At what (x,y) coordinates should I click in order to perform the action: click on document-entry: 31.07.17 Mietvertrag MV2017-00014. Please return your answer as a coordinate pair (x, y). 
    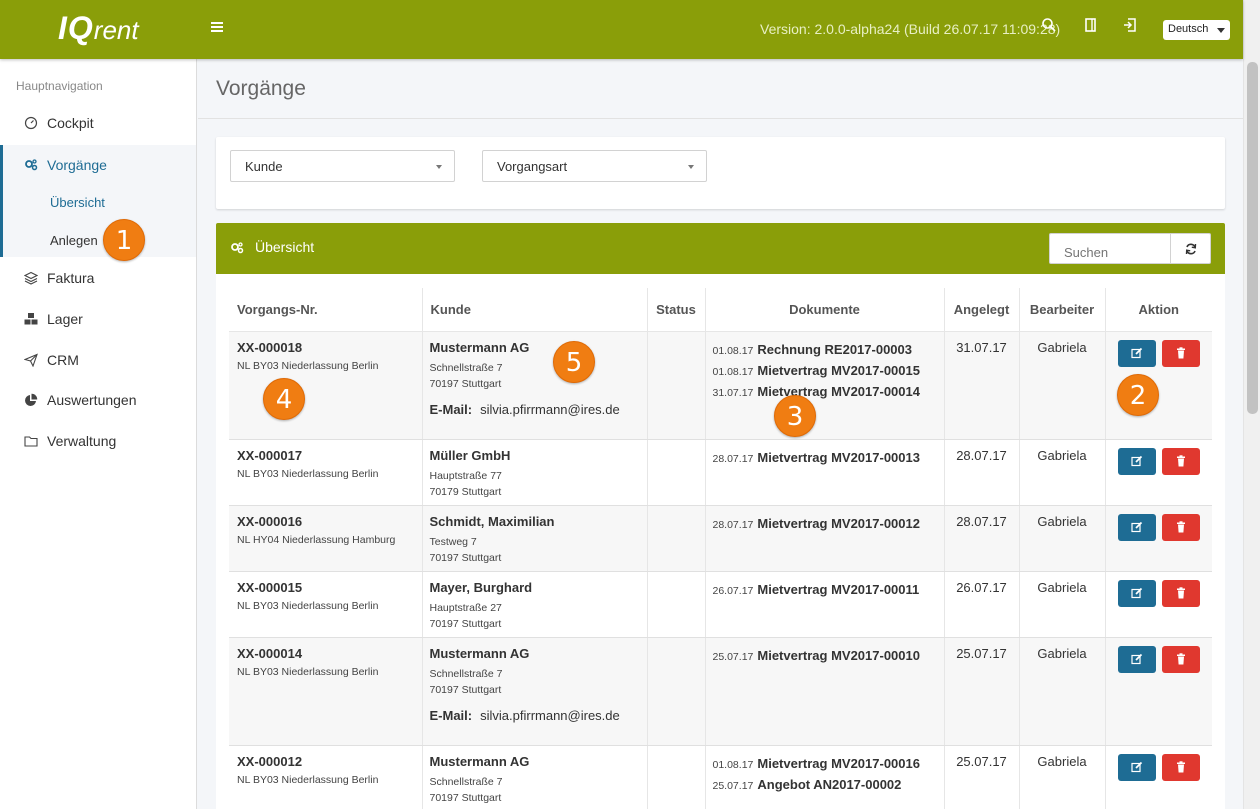
    Looking at the image, I should click on (828, 392).